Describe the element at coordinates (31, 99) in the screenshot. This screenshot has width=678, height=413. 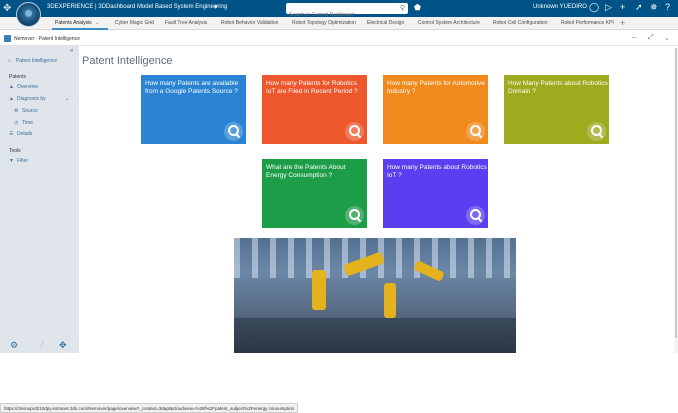
I see `sidebar-item-label: Diagnosis by` at that location.